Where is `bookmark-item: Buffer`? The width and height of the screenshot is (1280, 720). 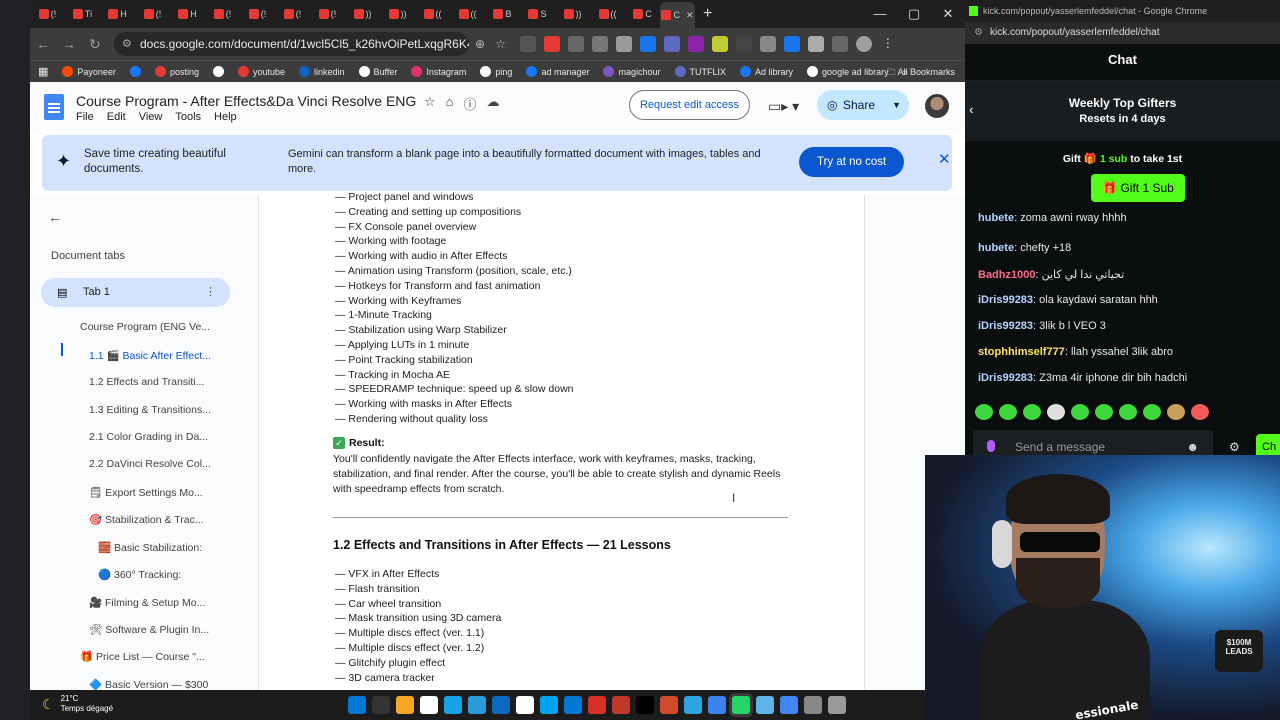 bookmark-item: Buffer is located at coordinates (377, 71).